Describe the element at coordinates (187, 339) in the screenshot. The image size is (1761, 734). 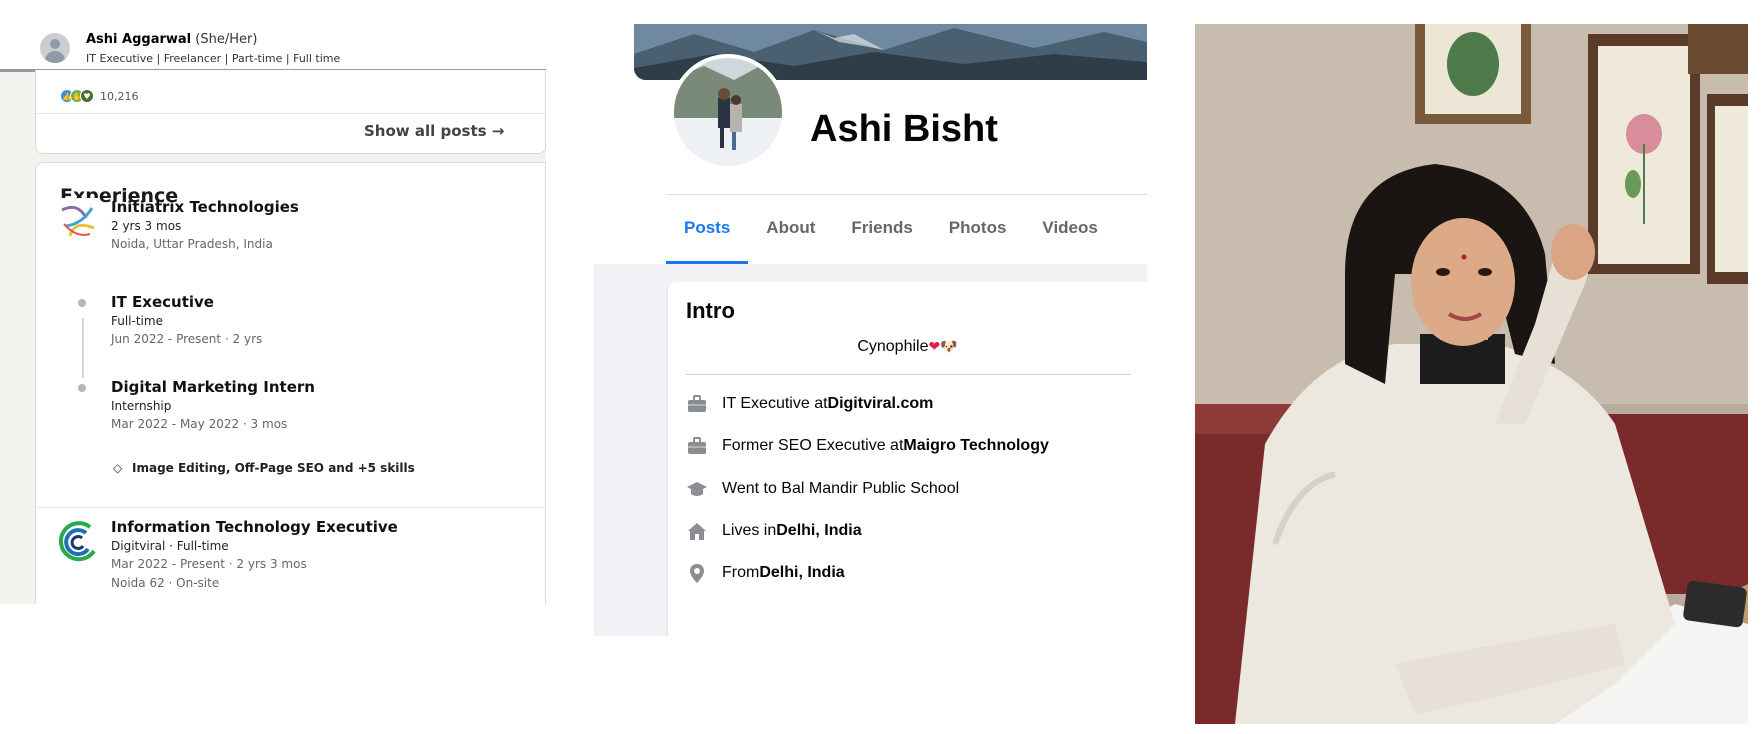
I see `role-dates: Jun 2022 - Present · 2 yrs` at that location.